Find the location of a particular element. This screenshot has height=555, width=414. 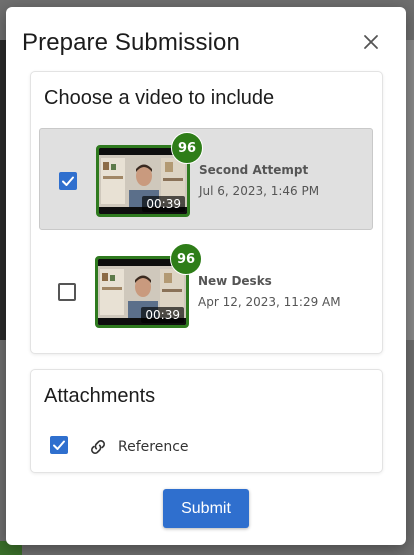

video-name: New Desks is located at coordinates (235, 281).